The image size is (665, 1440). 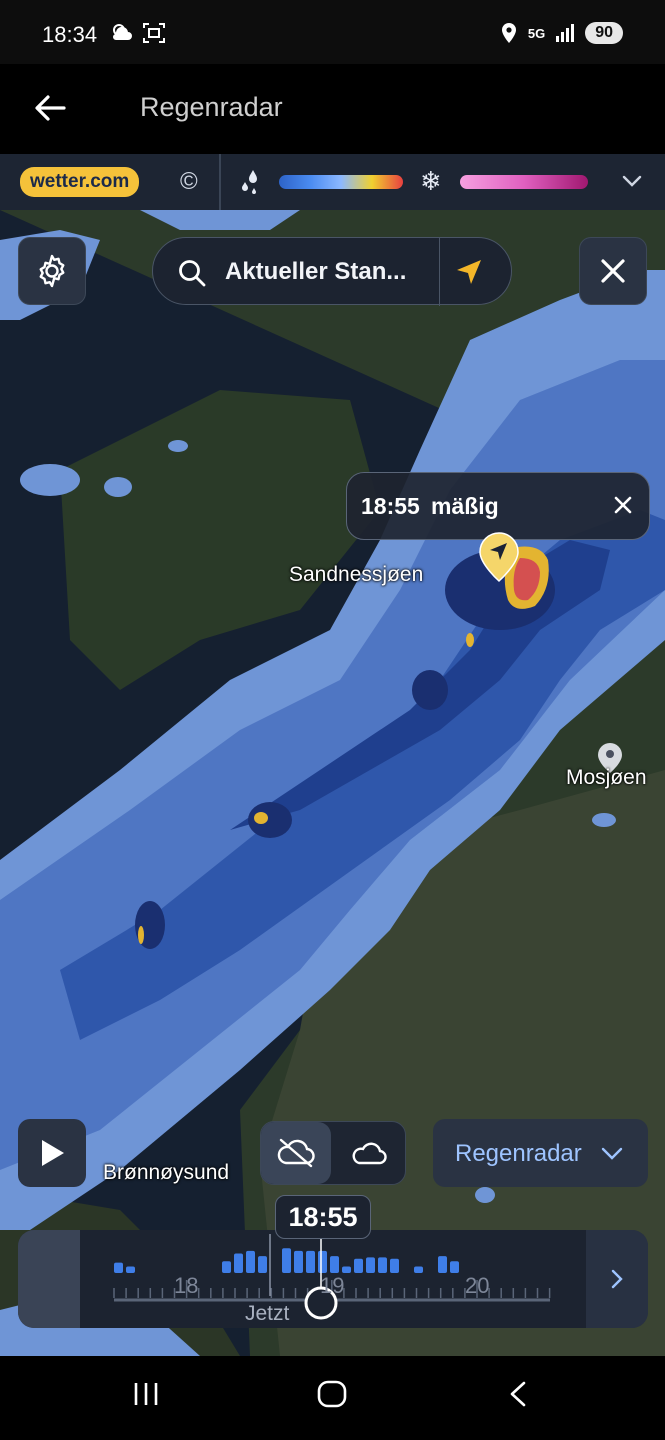 What do you see at coordinates (166, 1172) in the screenshot?
I see `map-label-bronnoysund: Brønnøysund` at bounding box center [166, 1172].